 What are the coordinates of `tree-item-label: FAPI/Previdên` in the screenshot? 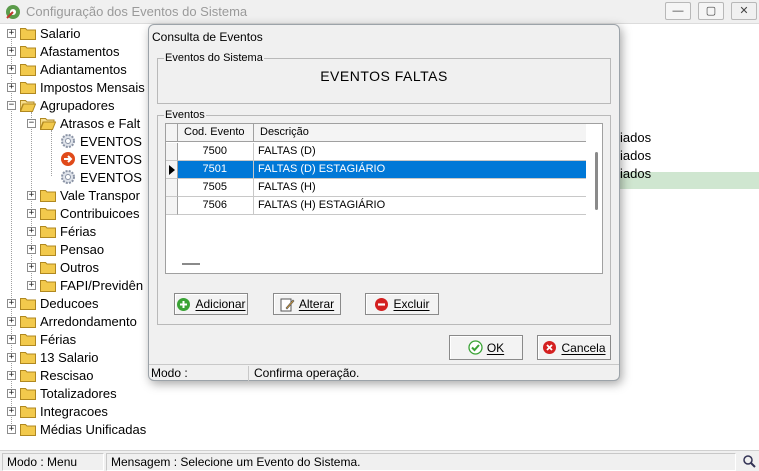 It's located at (102, 285).